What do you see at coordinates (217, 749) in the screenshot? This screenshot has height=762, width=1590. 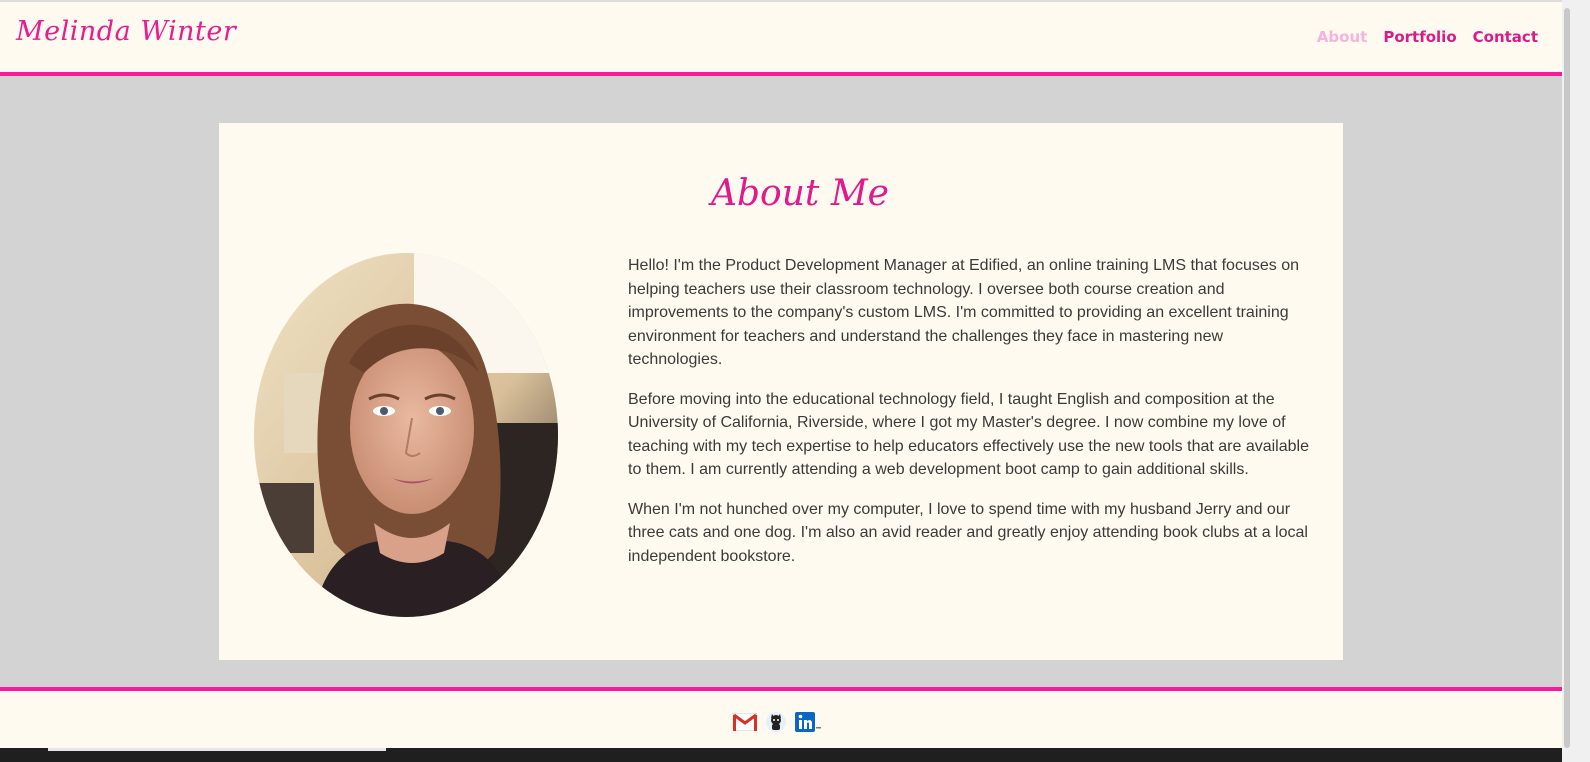 I see `taskbar-item` at bounding box center [217, 749].